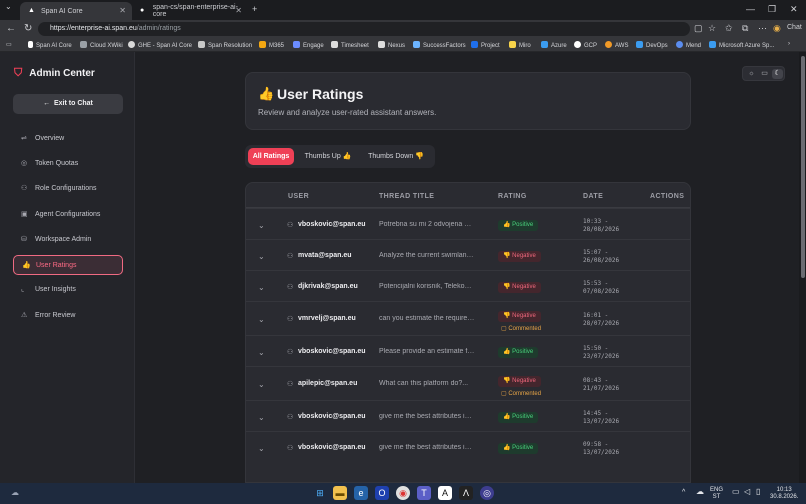  What do you see at coordinates (403, 493) in the screenshot?
I see `chrome-icon: ◉` at bounding box center [403, 493].